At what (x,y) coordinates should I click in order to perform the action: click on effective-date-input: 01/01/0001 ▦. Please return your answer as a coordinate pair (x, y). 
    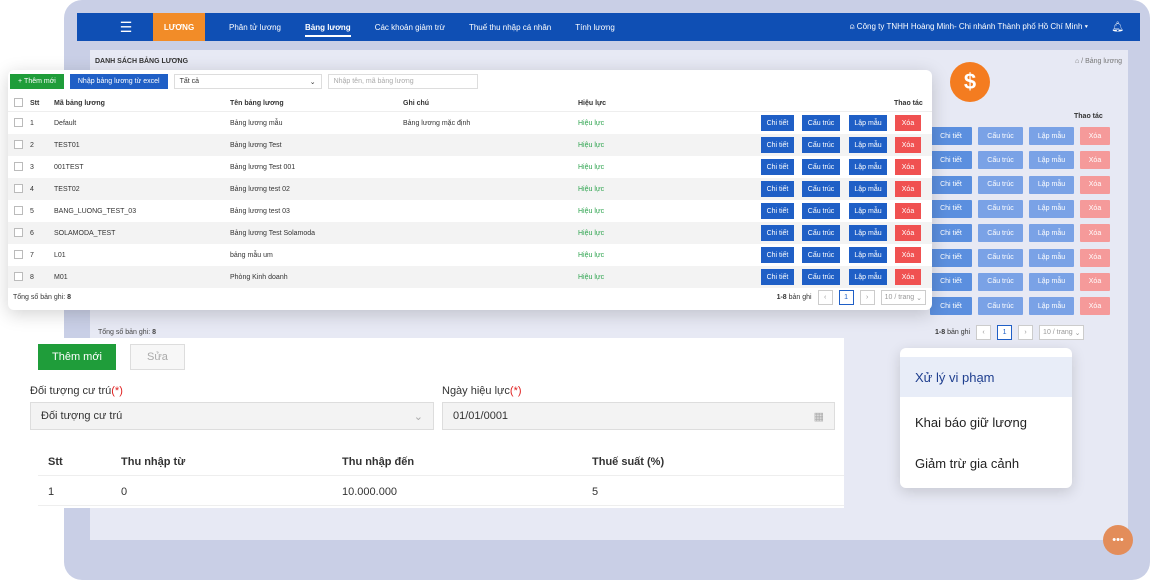
    Looking at the image, I should click on (638, 416).